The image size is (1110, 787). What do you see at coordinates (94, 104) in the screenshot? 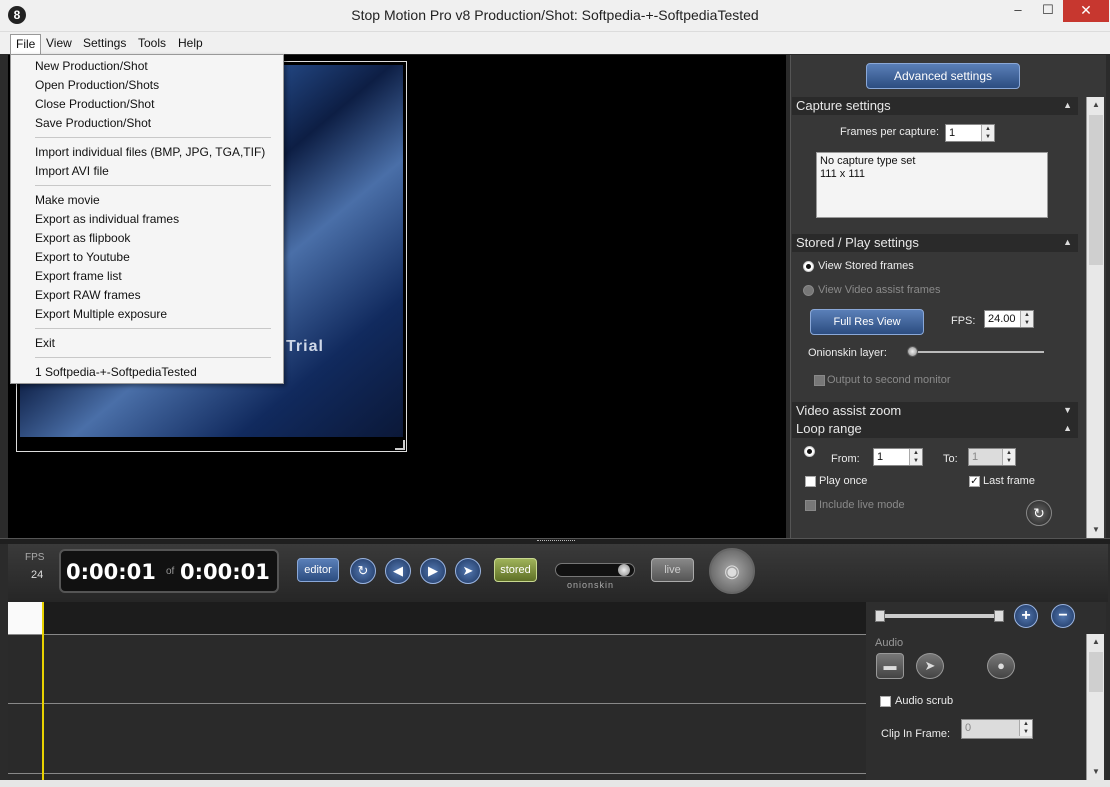
I see `menu-item-close-production: Close Production/Shot` at bounding box center [94, 104].